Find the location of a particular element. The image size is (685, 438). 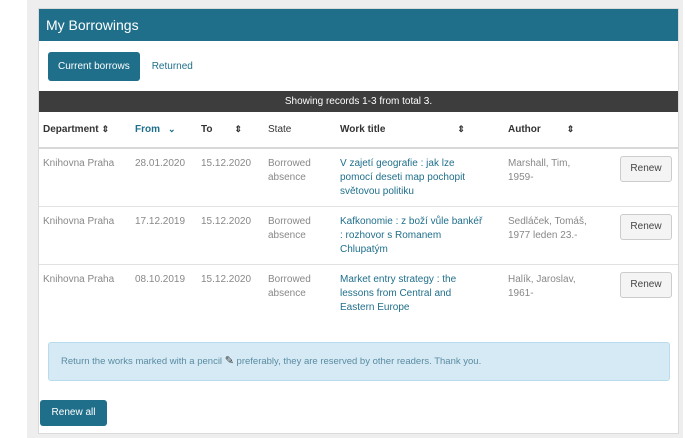

chevron-down-icon: ⌄ is located at coordinates (172, 129).